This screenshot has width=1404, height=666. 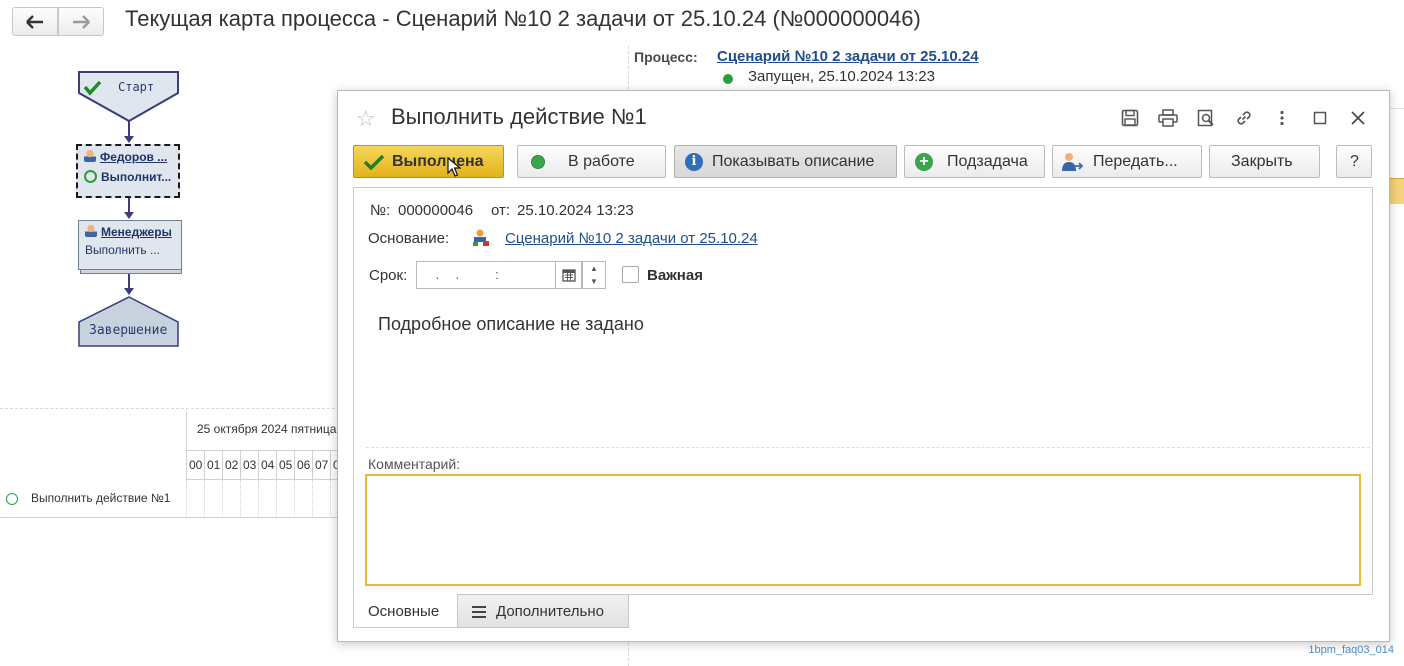 I want to click on map-connector, so click(x=129, y=281).